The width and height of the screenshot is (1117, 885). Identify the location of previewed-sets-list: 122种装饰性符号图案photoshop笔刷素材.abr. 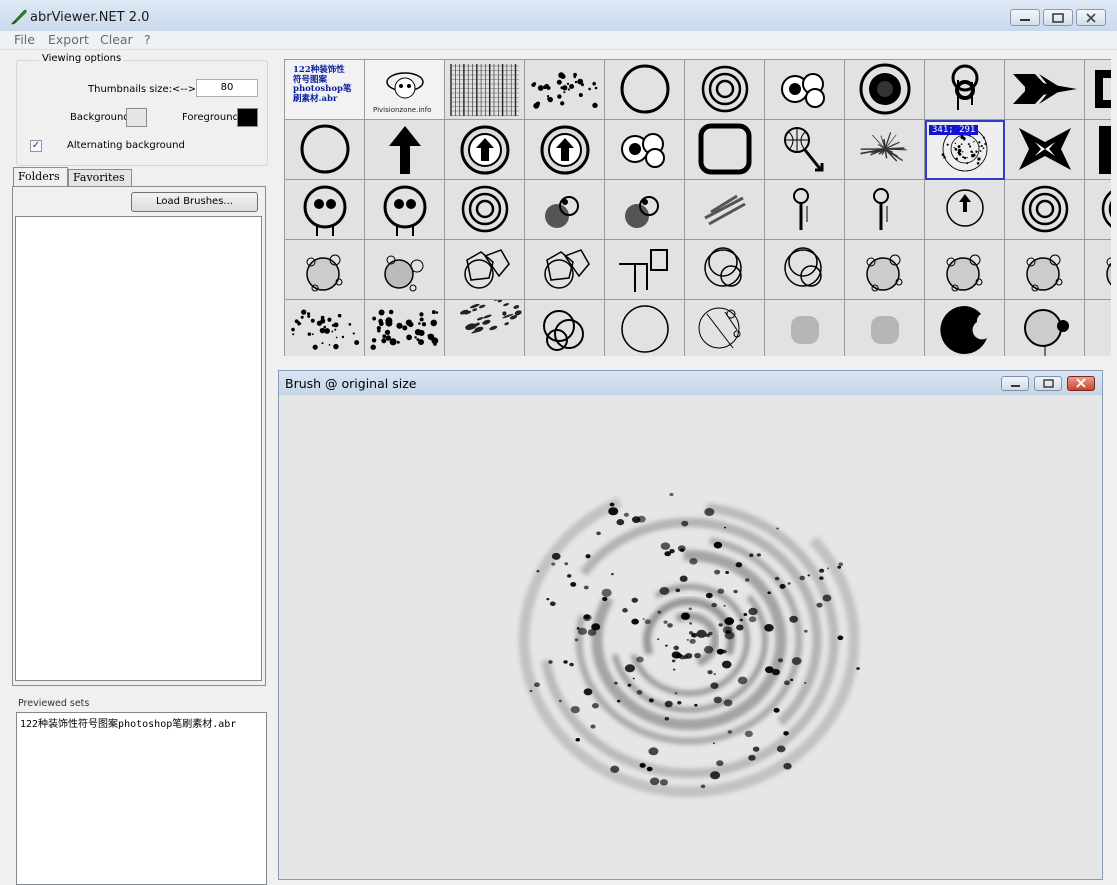
(141, 798).